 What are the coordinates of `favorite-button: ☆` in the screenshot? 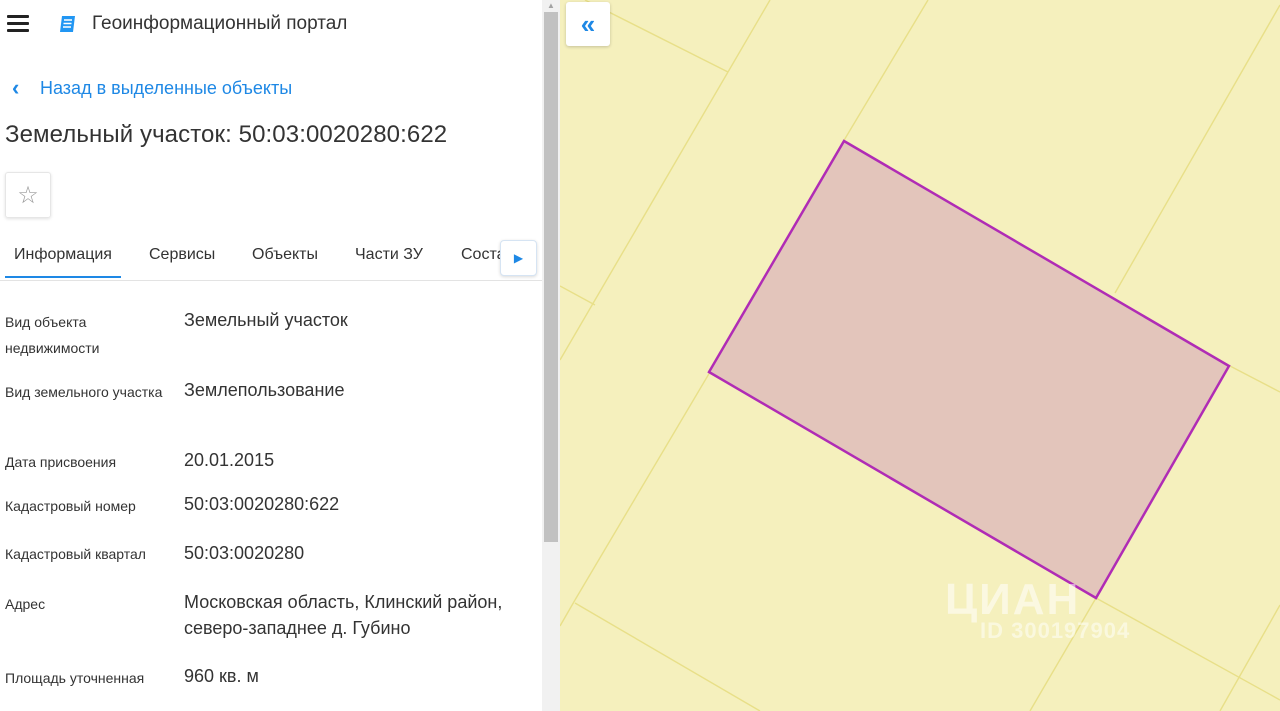 It's located at (28, 195).